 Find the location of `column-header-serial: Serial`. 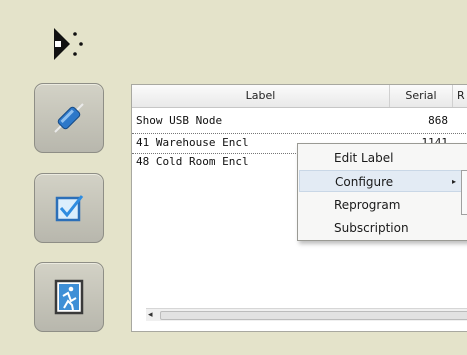

column-header-serial: Serial is located at coordinates (421, 96).